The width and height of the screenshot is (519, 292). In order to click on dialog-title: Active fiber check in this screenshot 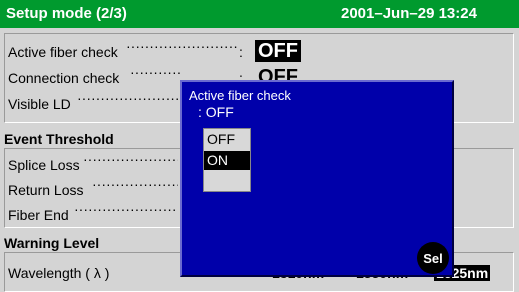, I will do `click(240, 95)`.